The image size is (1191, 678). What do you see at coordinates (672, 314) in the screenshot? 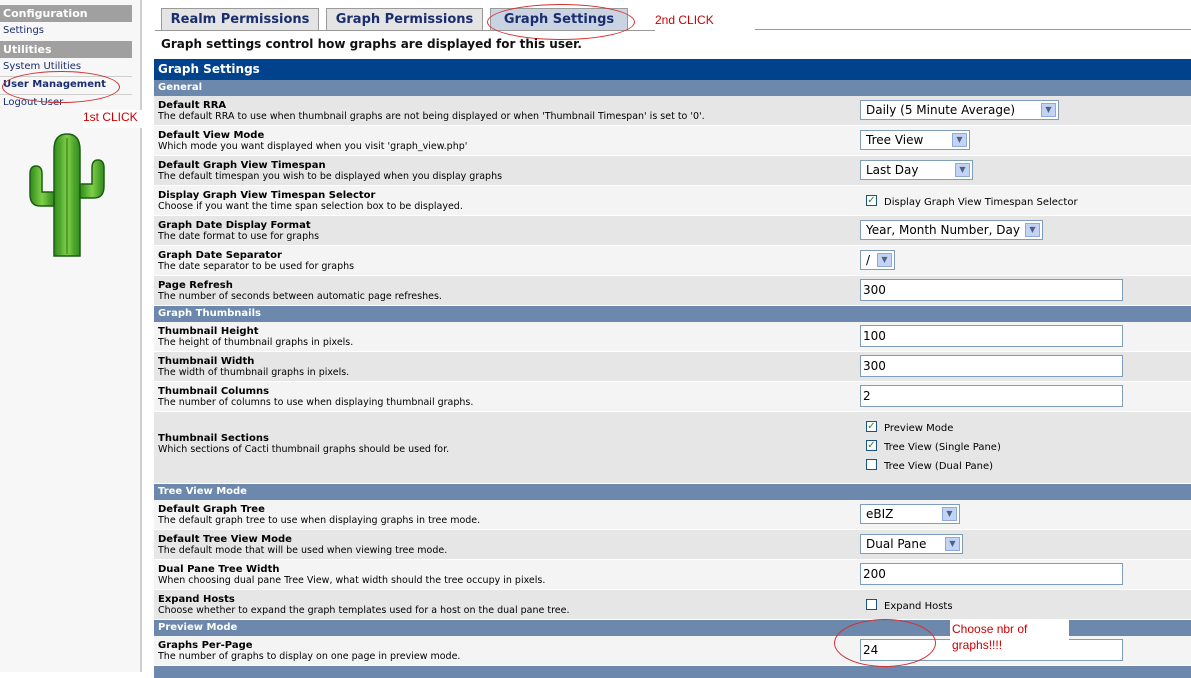
I see `section-graph-thumbnails: Graph Thumbnails` at bounding box center [672, 314].